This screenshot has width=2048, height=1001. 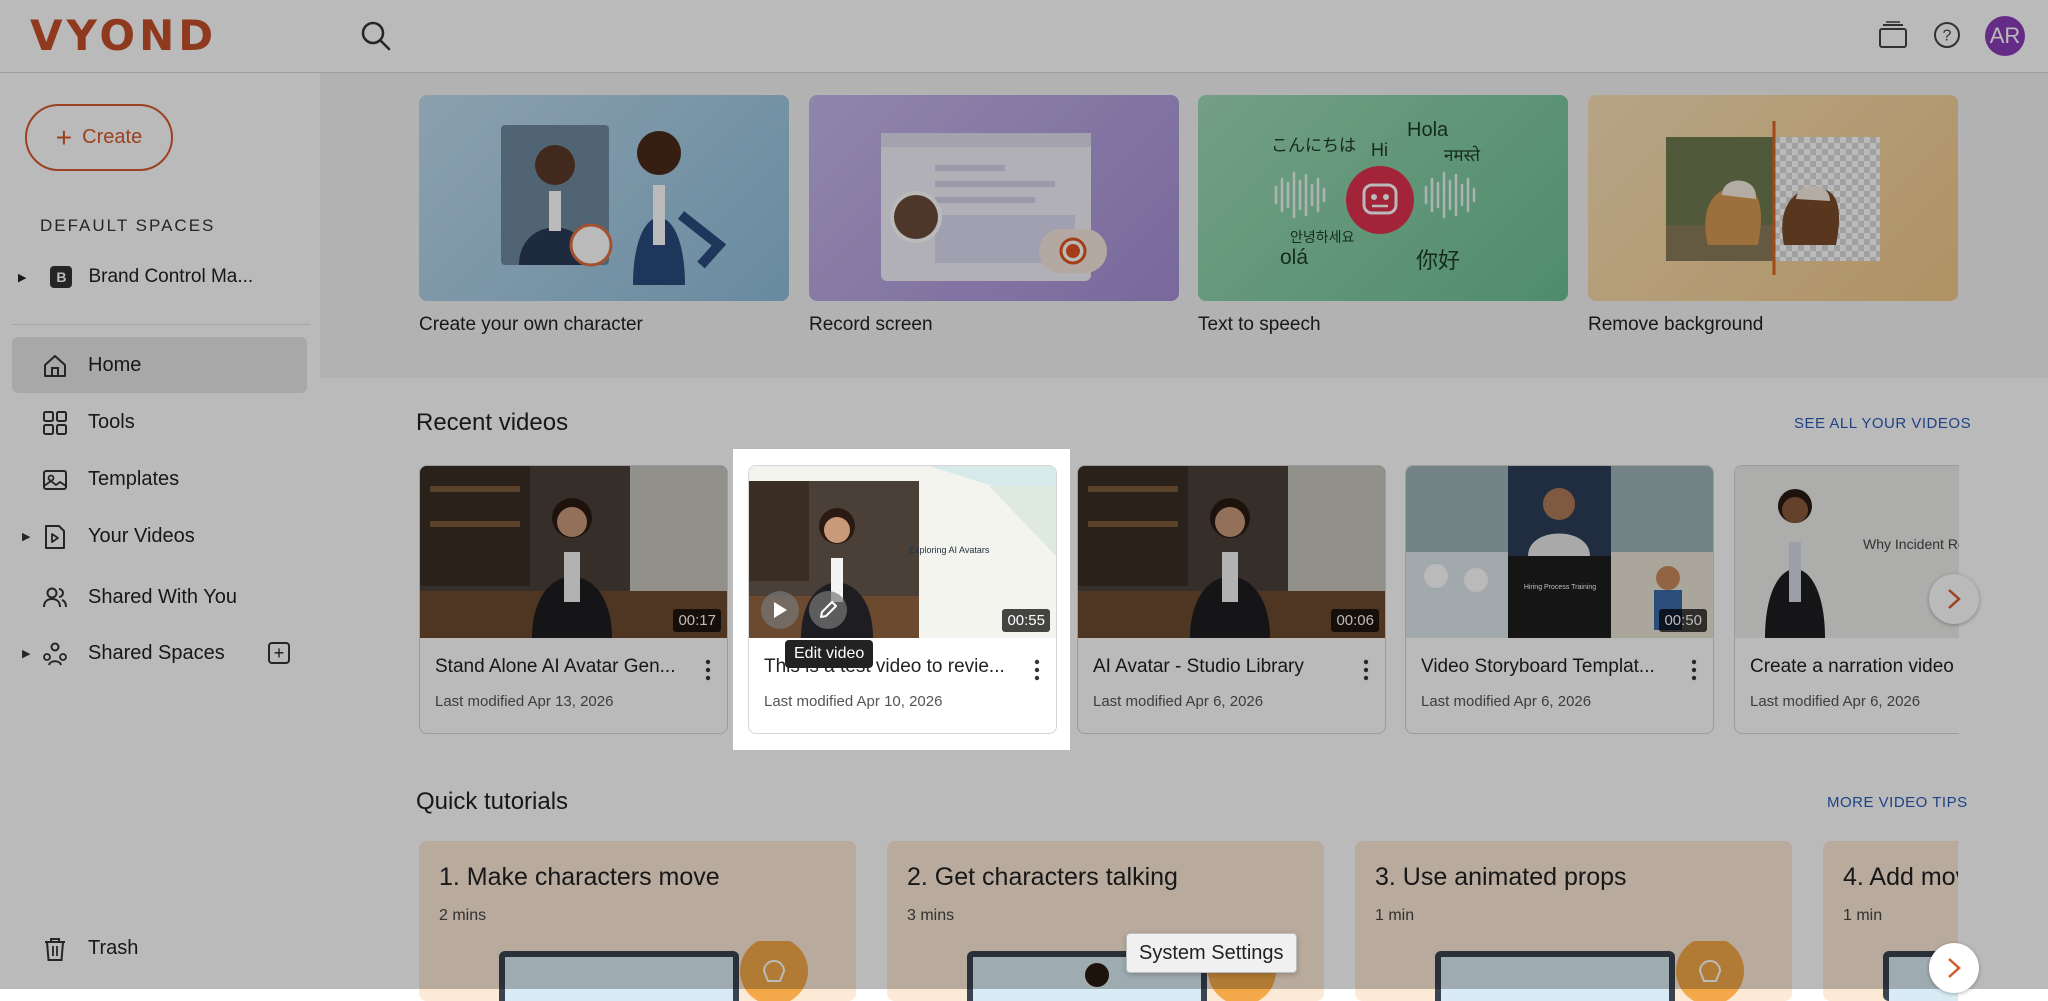 I want to click on greeting-text: Hi, so click(x=1379, y=150).